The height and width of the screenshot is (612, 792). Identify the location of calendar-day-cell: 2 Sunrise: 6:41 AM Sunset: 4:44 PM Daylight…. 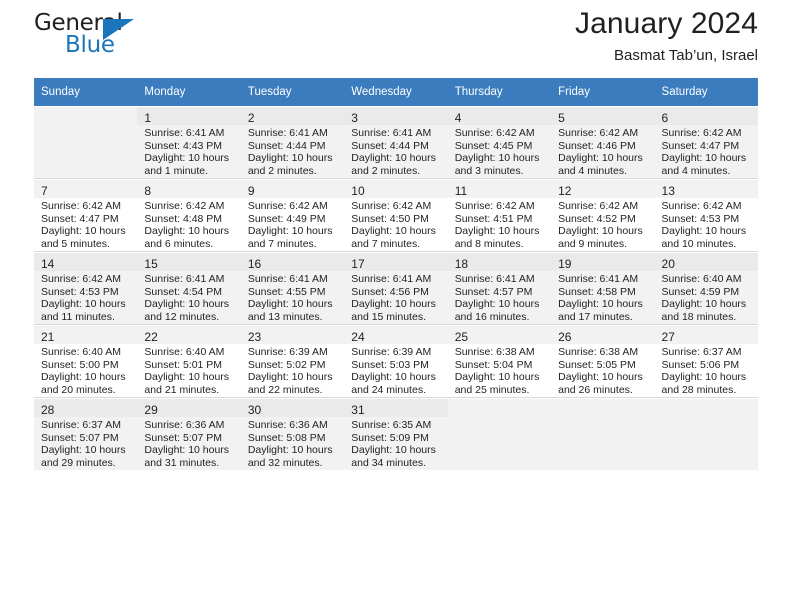
(292, 142).